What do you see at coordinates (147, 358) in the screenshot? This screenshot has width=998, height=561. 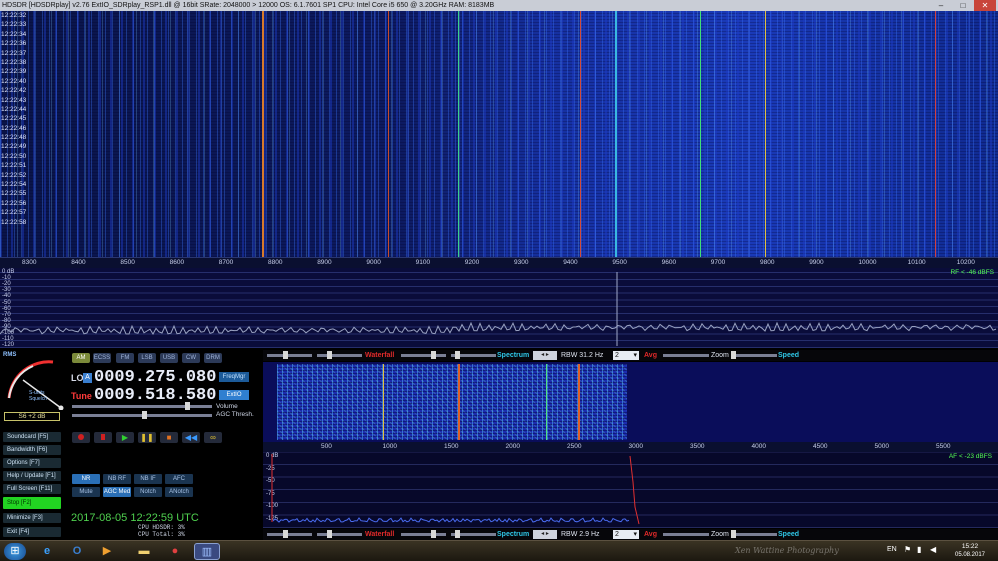 I see `mode-lsb-button: LSB` at bounding box center [147, 358].